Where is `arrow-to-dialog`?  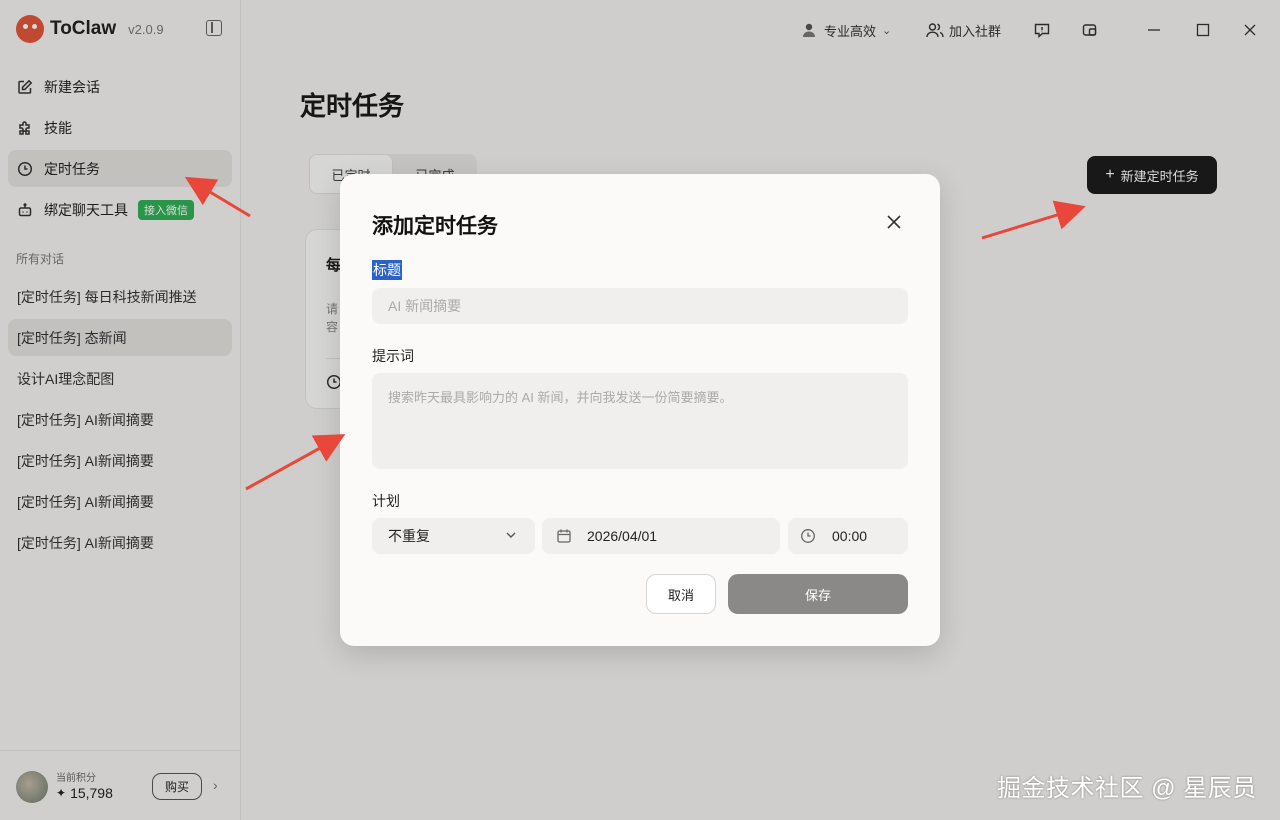
arrow-to-dialog is located at coordinates (295, 462).